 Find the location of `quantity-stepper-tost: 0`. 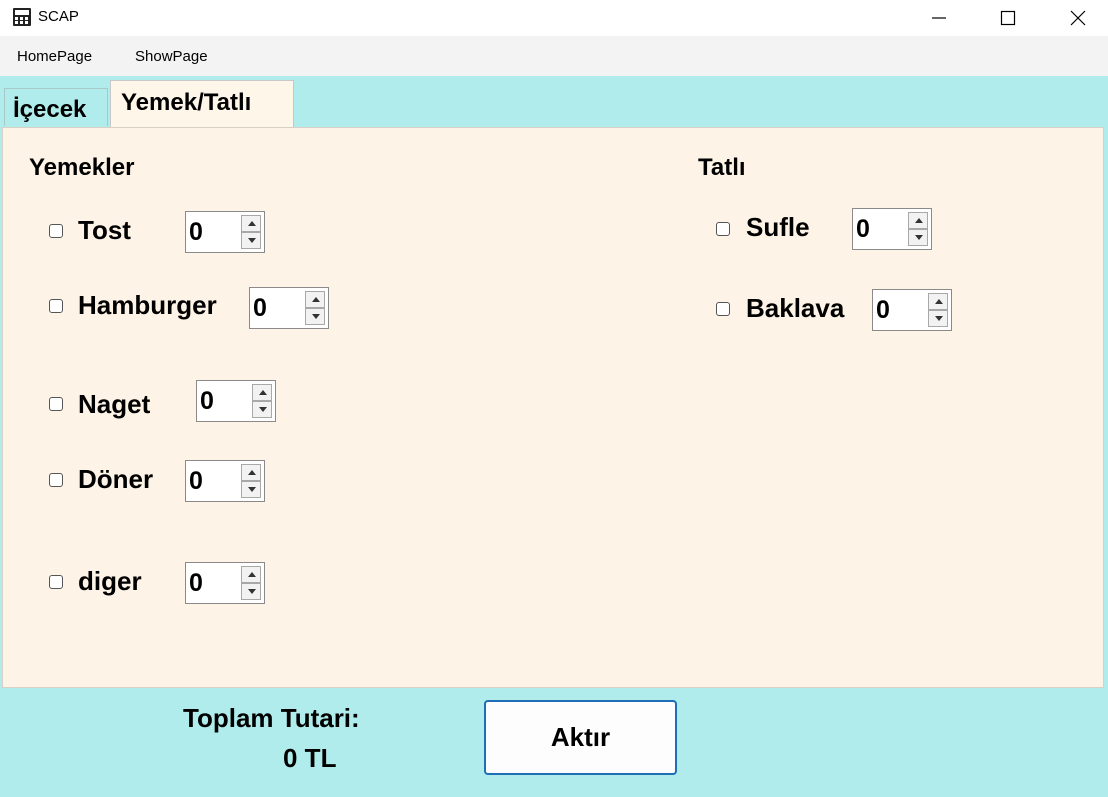

quantity-stepper-tost: 0 is located at coordinates (225, 232).